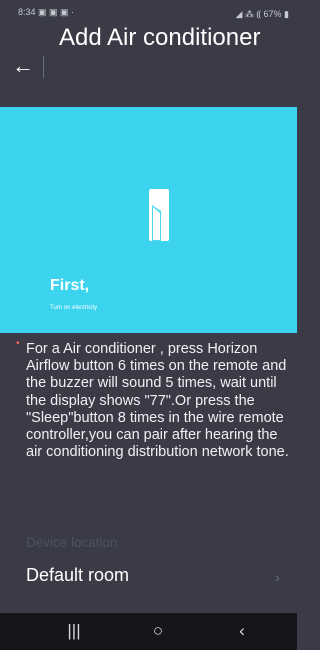  What do you see at coordinates (18, 343) in the screenshot?
I see `required-marker: •` at bounding box center [18, 343].